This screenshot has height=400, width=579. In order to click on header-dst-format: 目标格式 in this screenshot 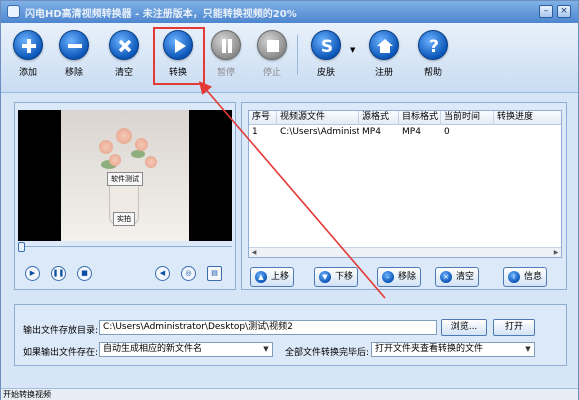, I will do `click(420, 118)`.